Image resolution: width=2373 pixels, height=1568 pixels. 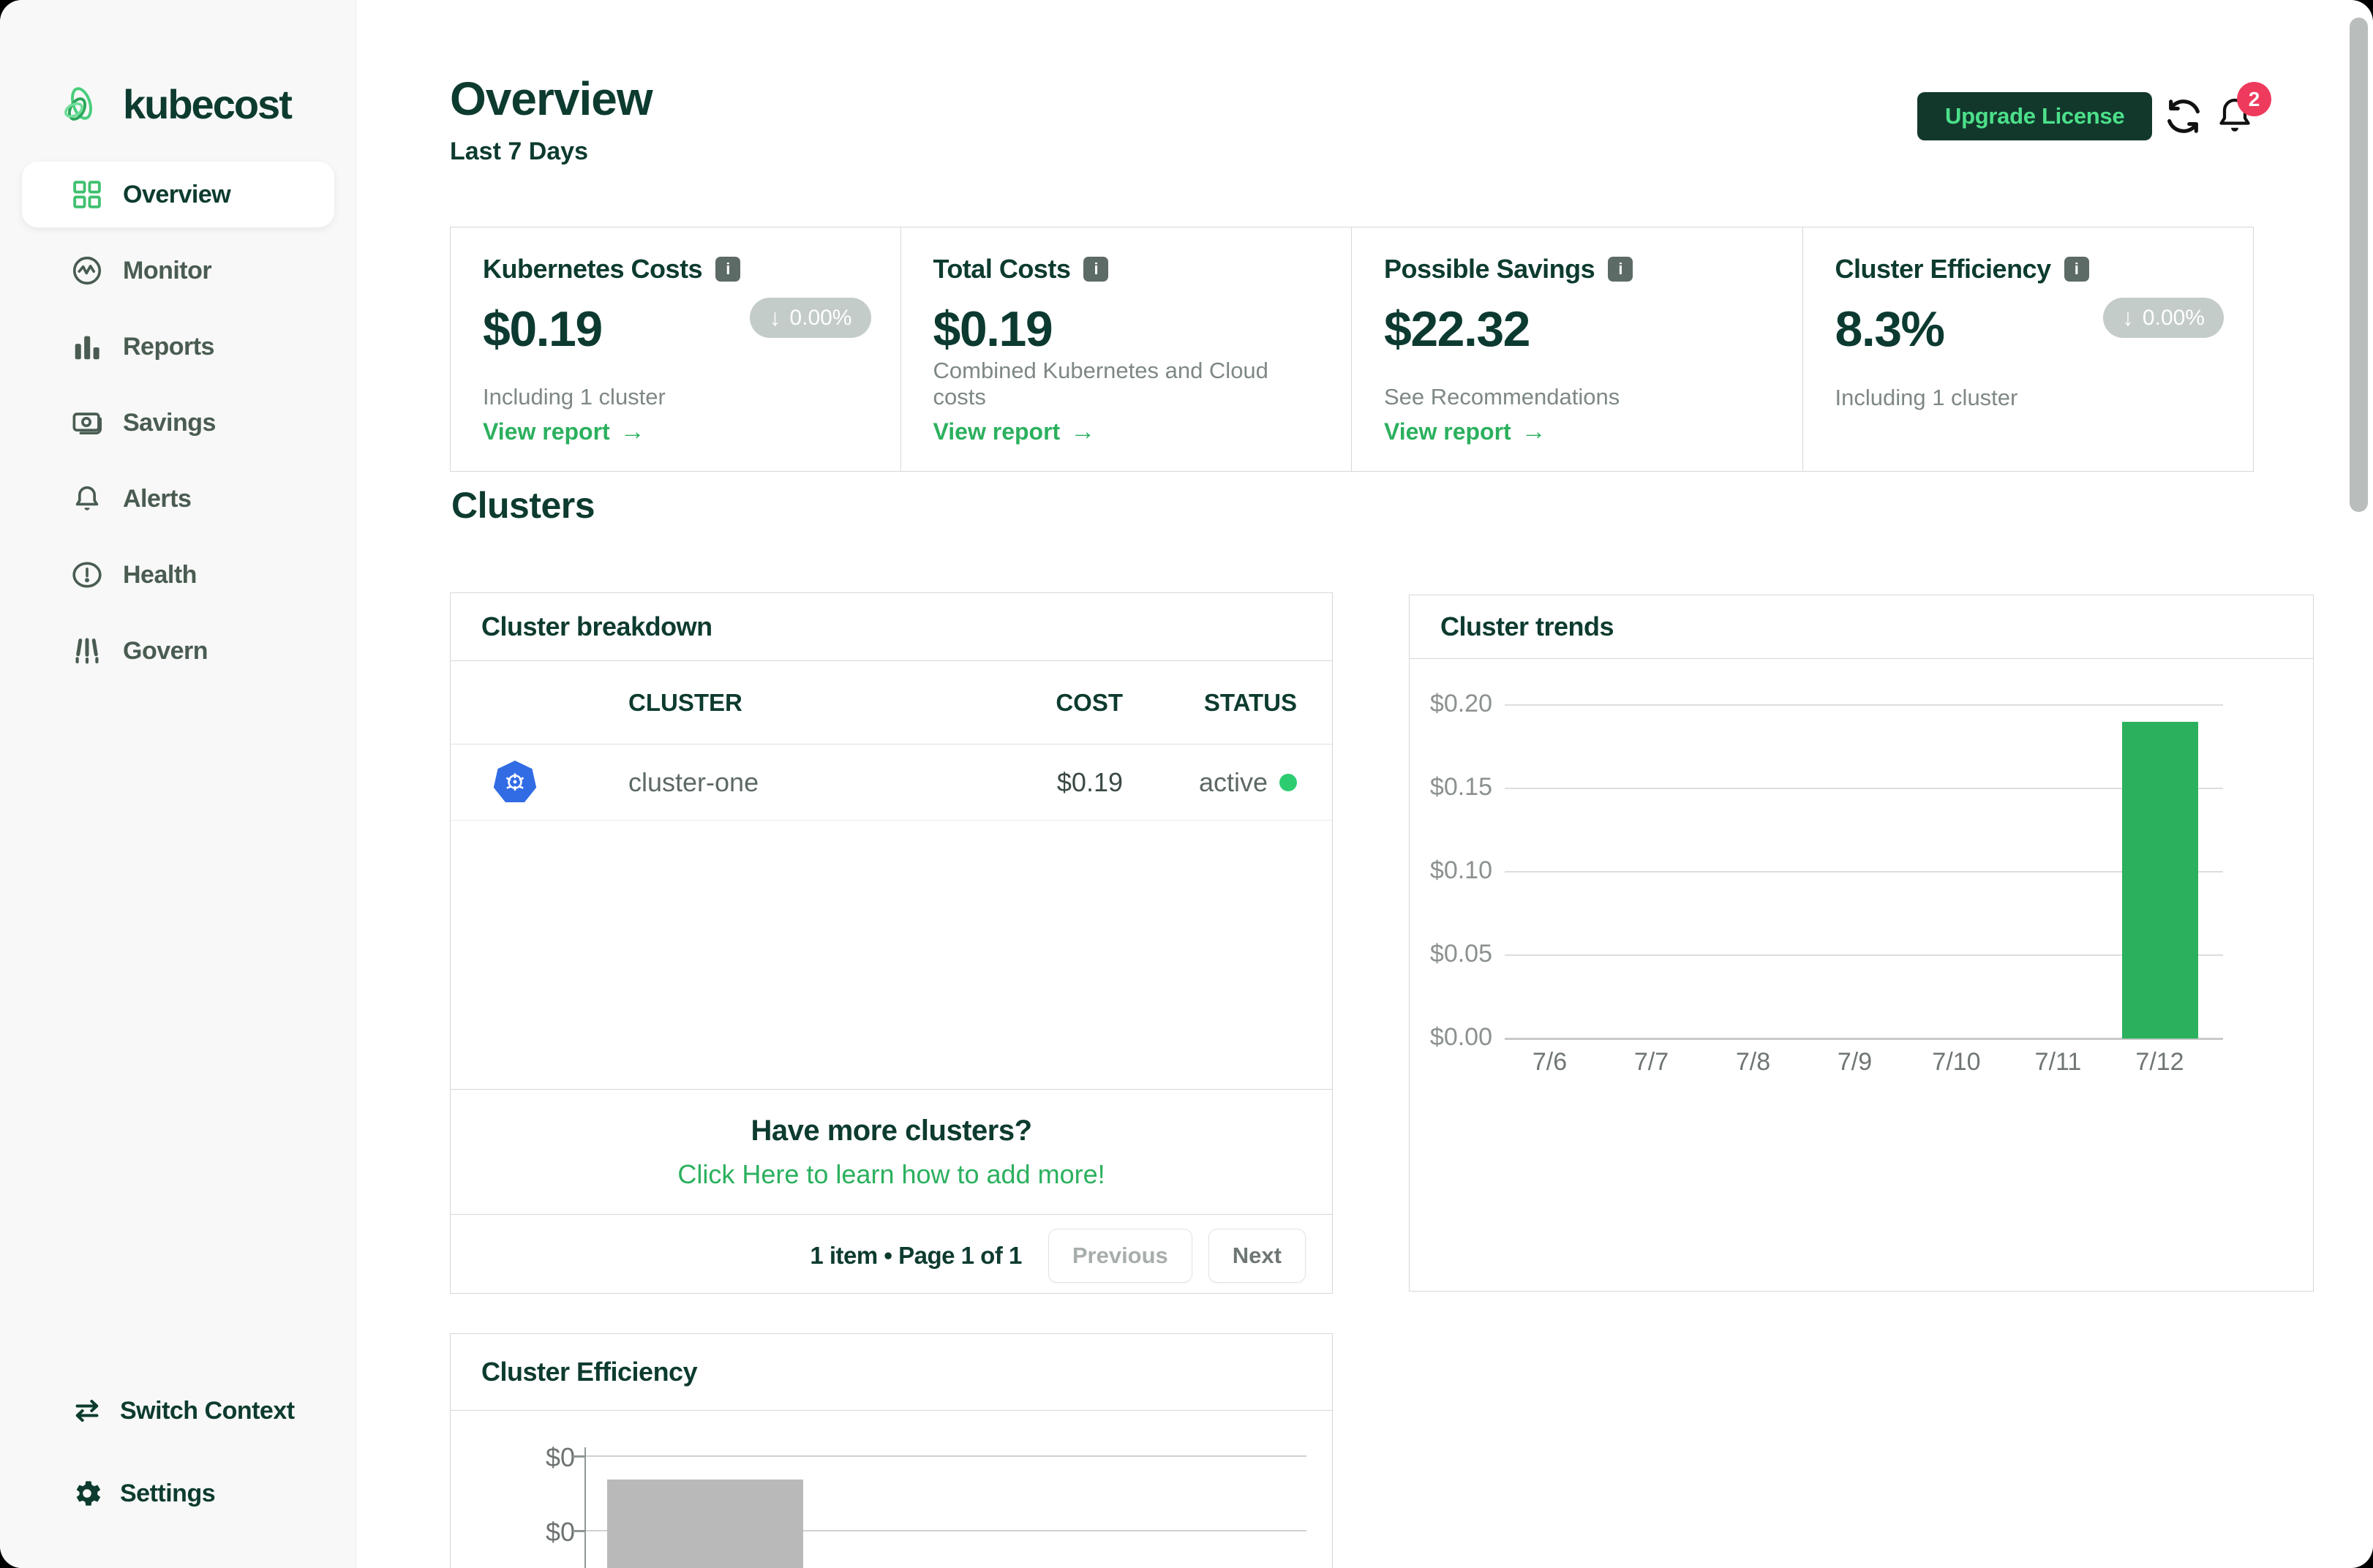 What do you see at coordinates (677, 269) in the screenshot?
I see `stat-card-title: Kubernetes Costs i` at bounding box center [677, 269].